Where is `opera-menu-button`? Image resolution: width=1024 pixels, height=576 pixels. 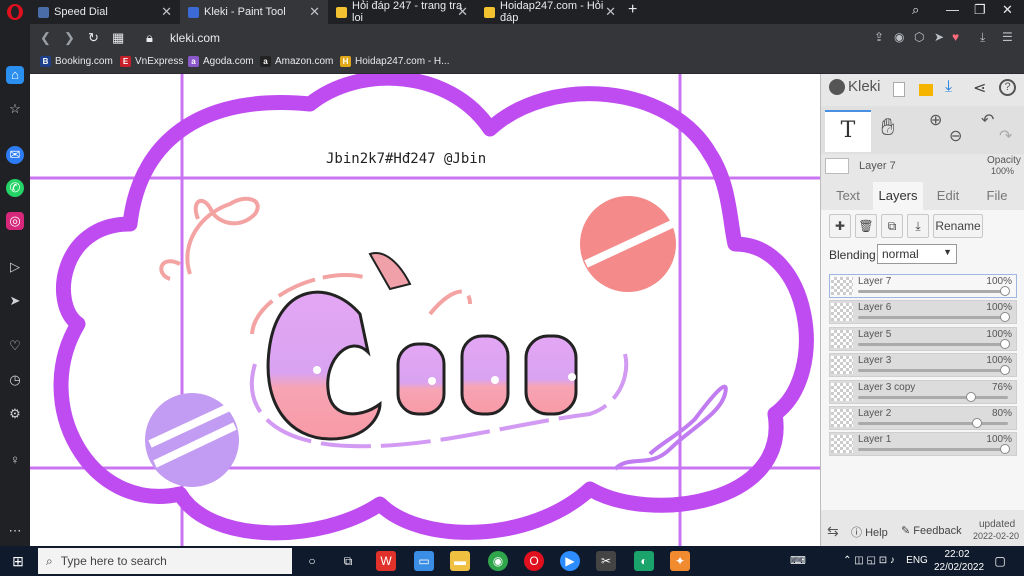 opera-menu-button is located at coordinates (15, 12).